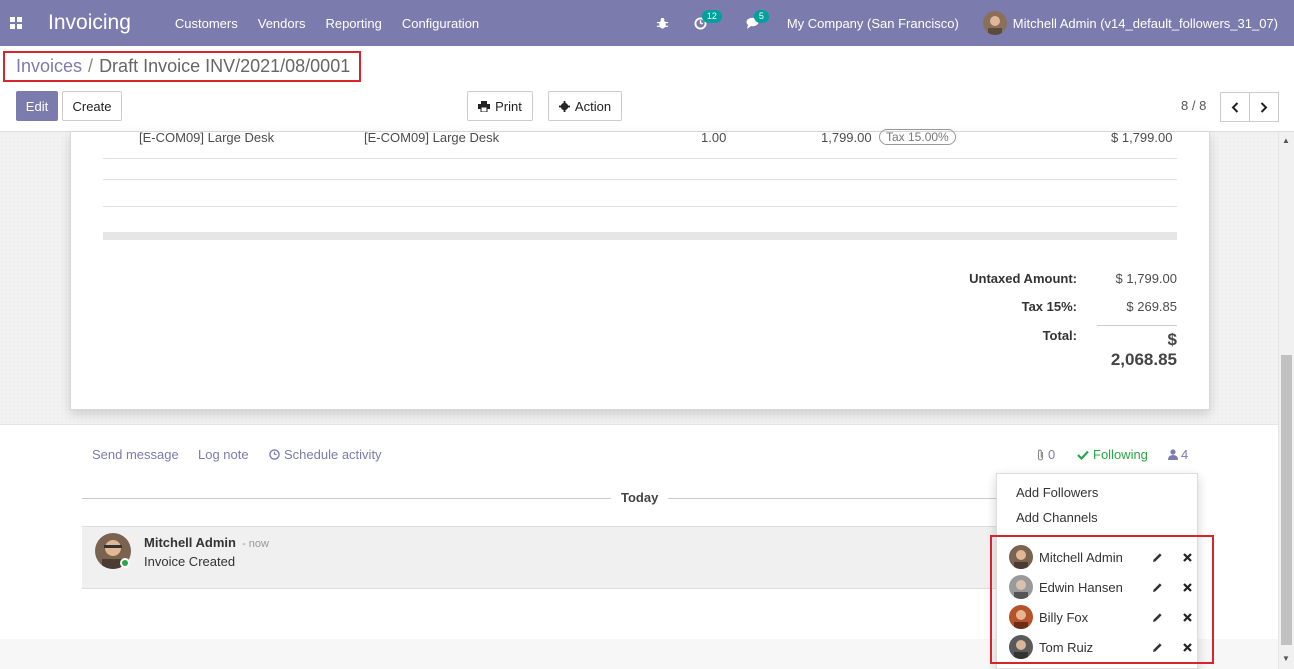 This screenshot has width=1294, height=669. What do you see at coordinates (640, 236) in the screenshot?
I see `lines-footer-bar` at bounding box center [640, 236].